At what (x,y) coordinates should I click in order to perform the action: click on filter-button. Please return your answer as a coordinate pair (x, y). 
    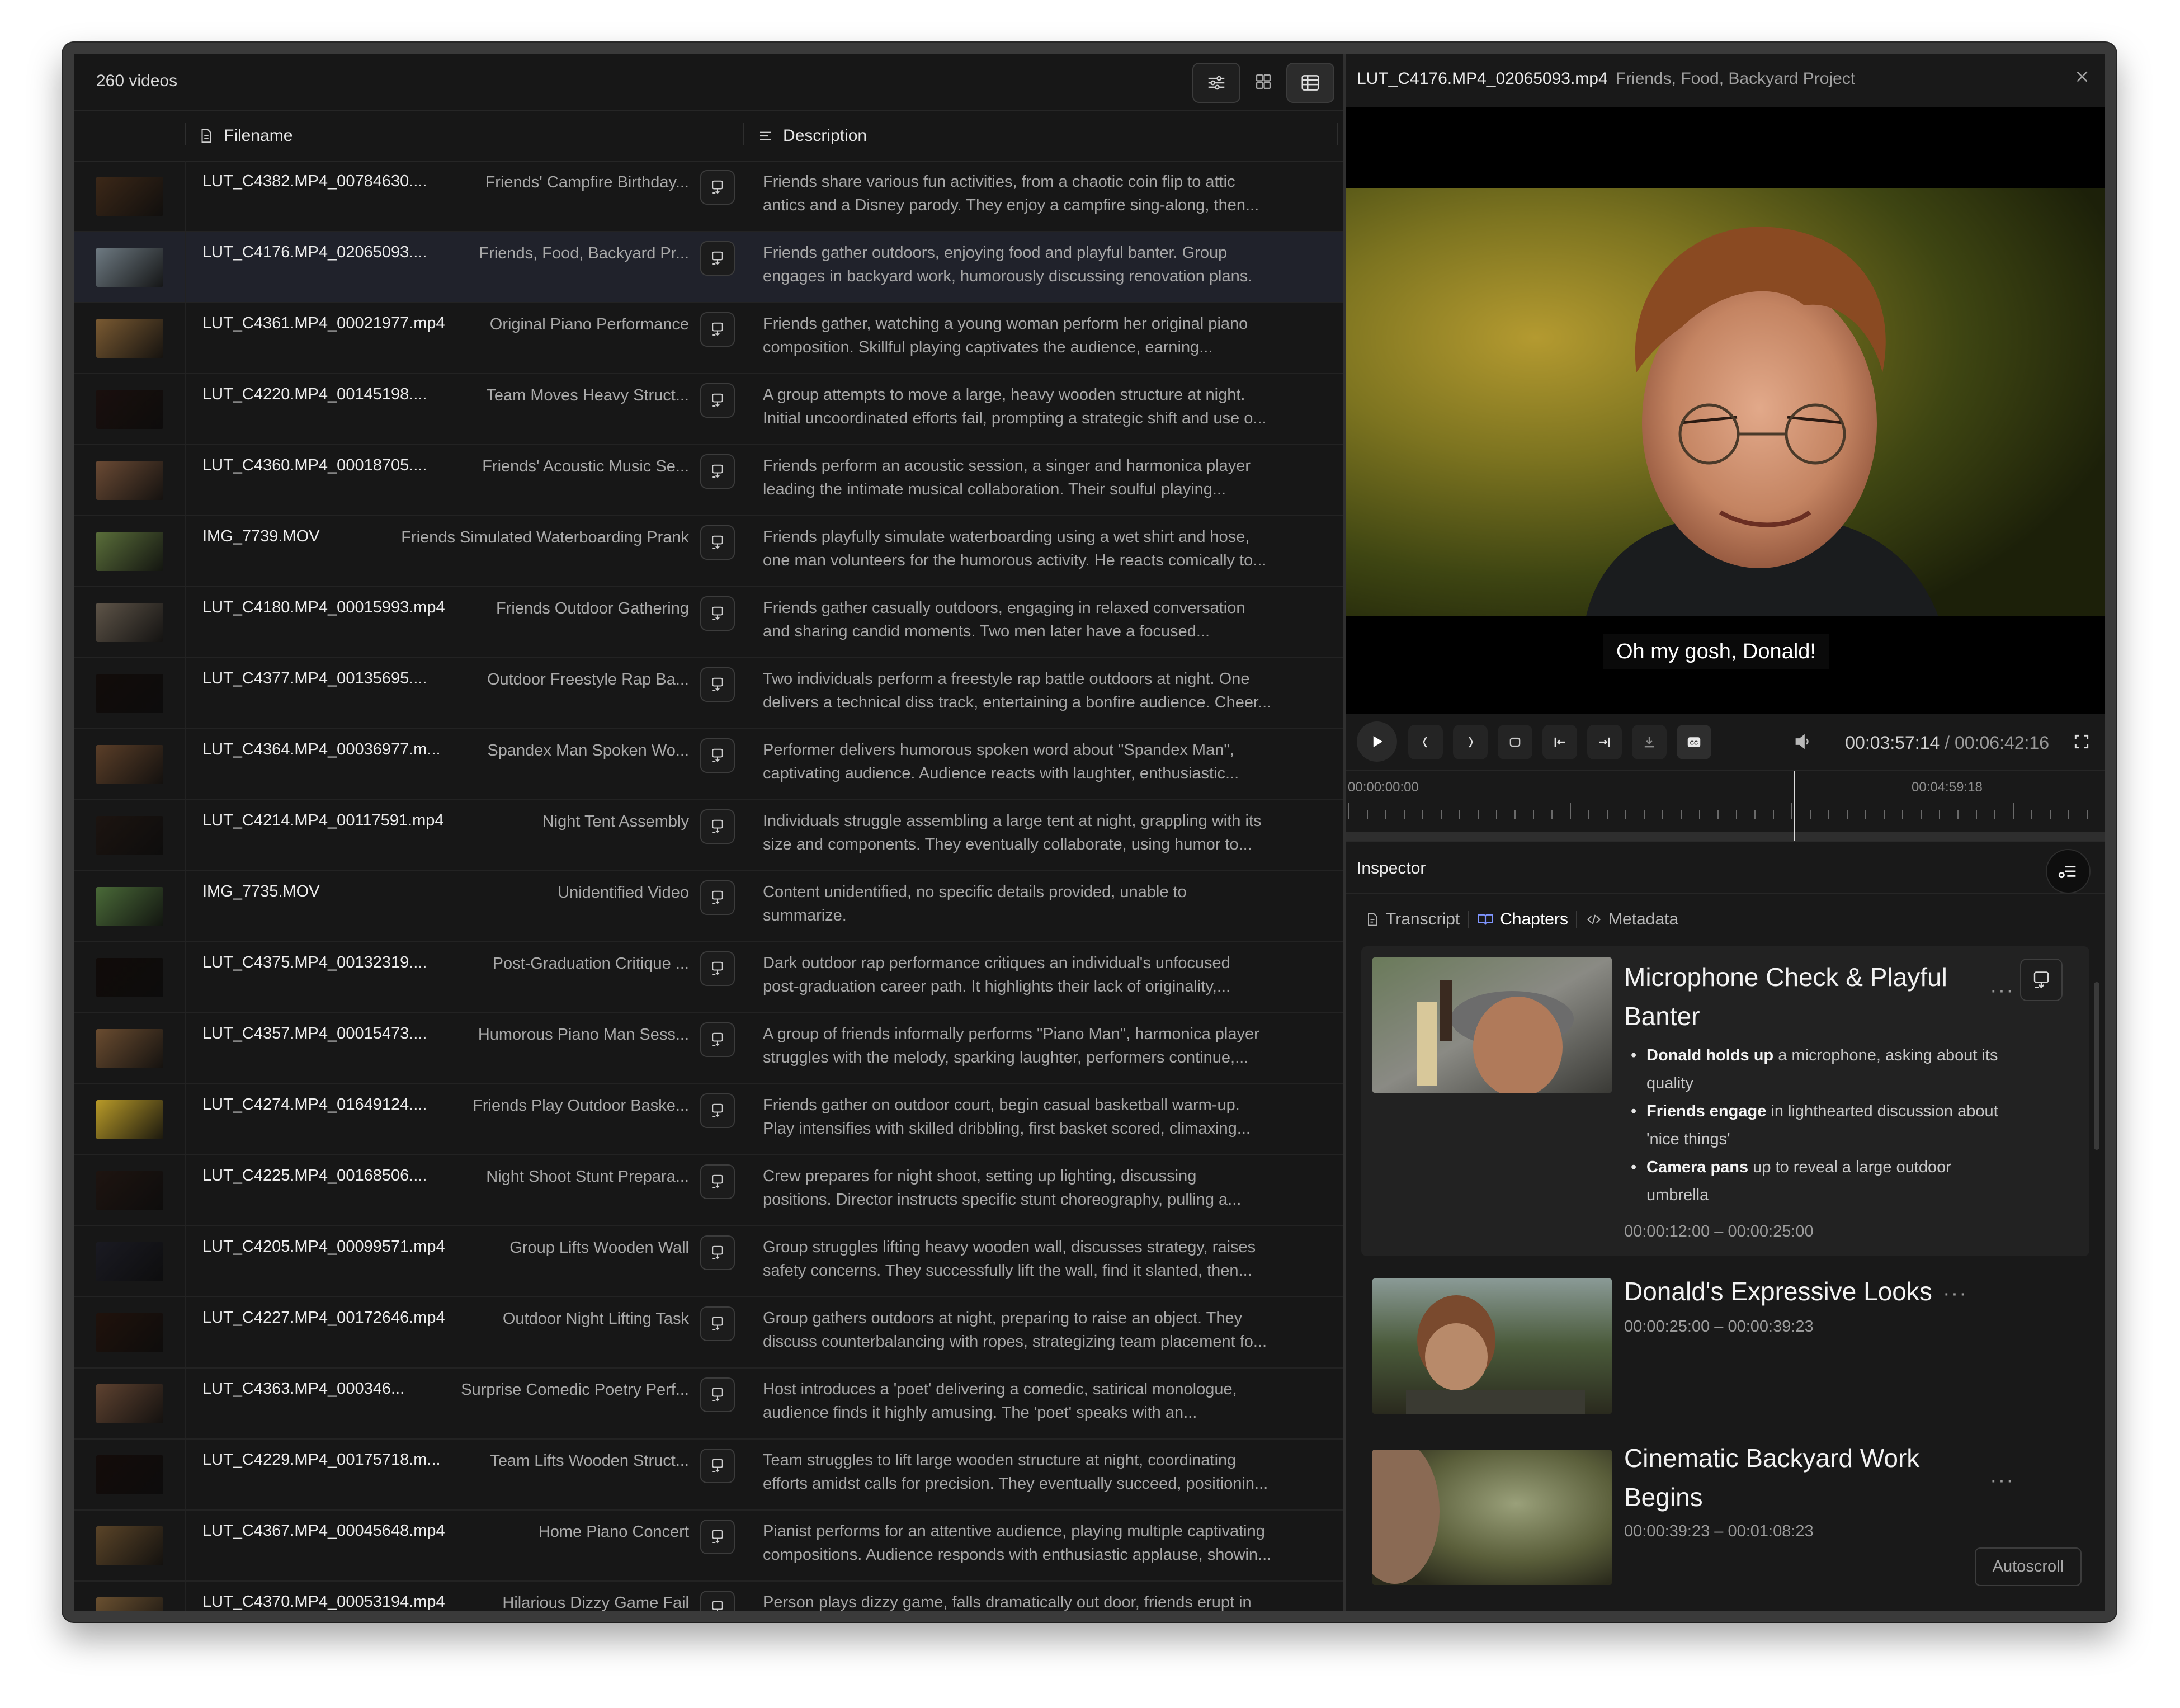
    Looking at the image, I should click on (1216, 83).